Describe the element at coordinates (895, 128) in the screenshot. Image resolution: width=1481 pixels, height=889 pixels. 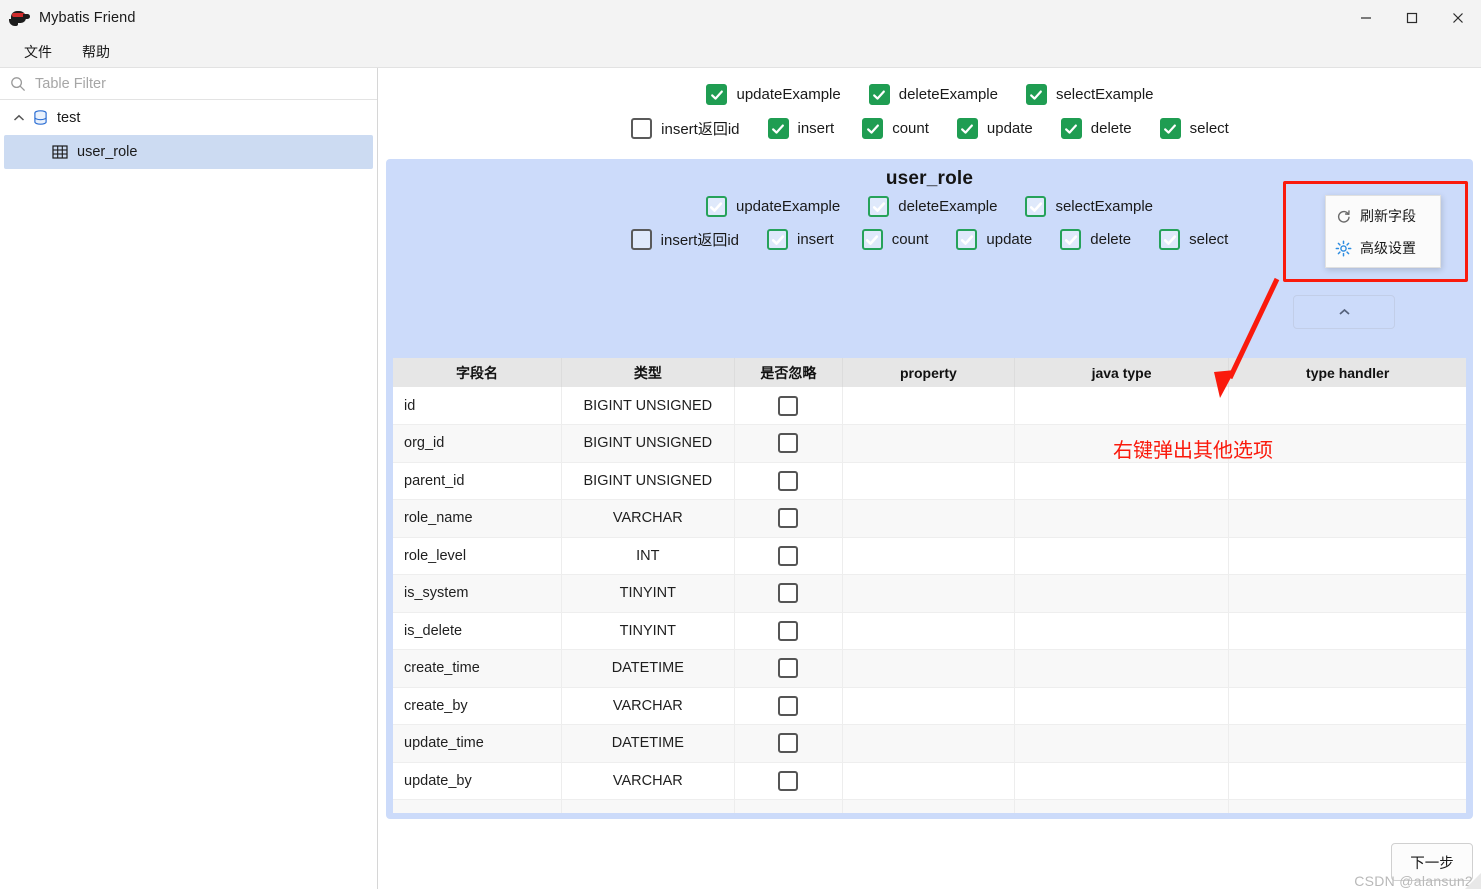
I see `global-option-count: count` at that location.